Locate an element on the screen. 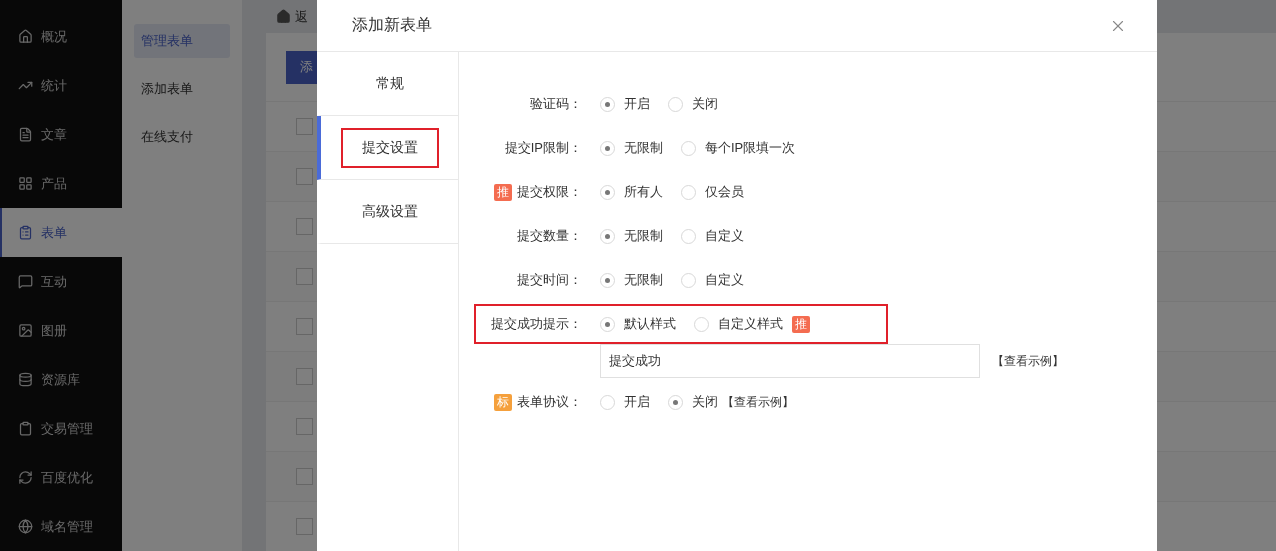  tab-label: 提交设置 is located at coordinates (389, 147).